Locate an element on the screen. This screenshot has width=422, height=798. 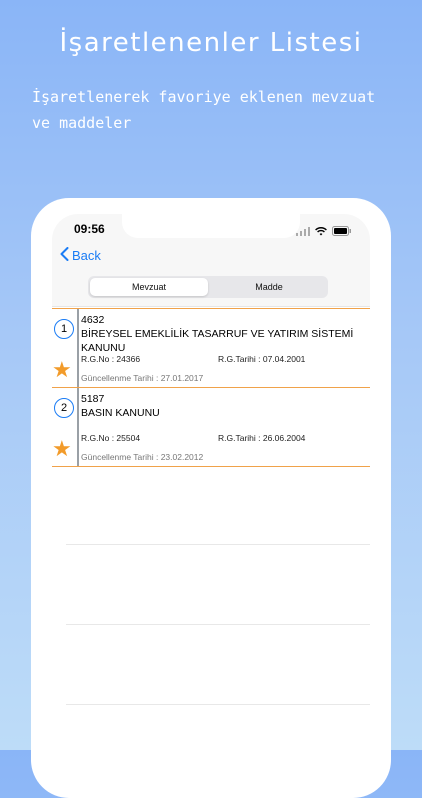
notch is located at coordinates (211, 226).